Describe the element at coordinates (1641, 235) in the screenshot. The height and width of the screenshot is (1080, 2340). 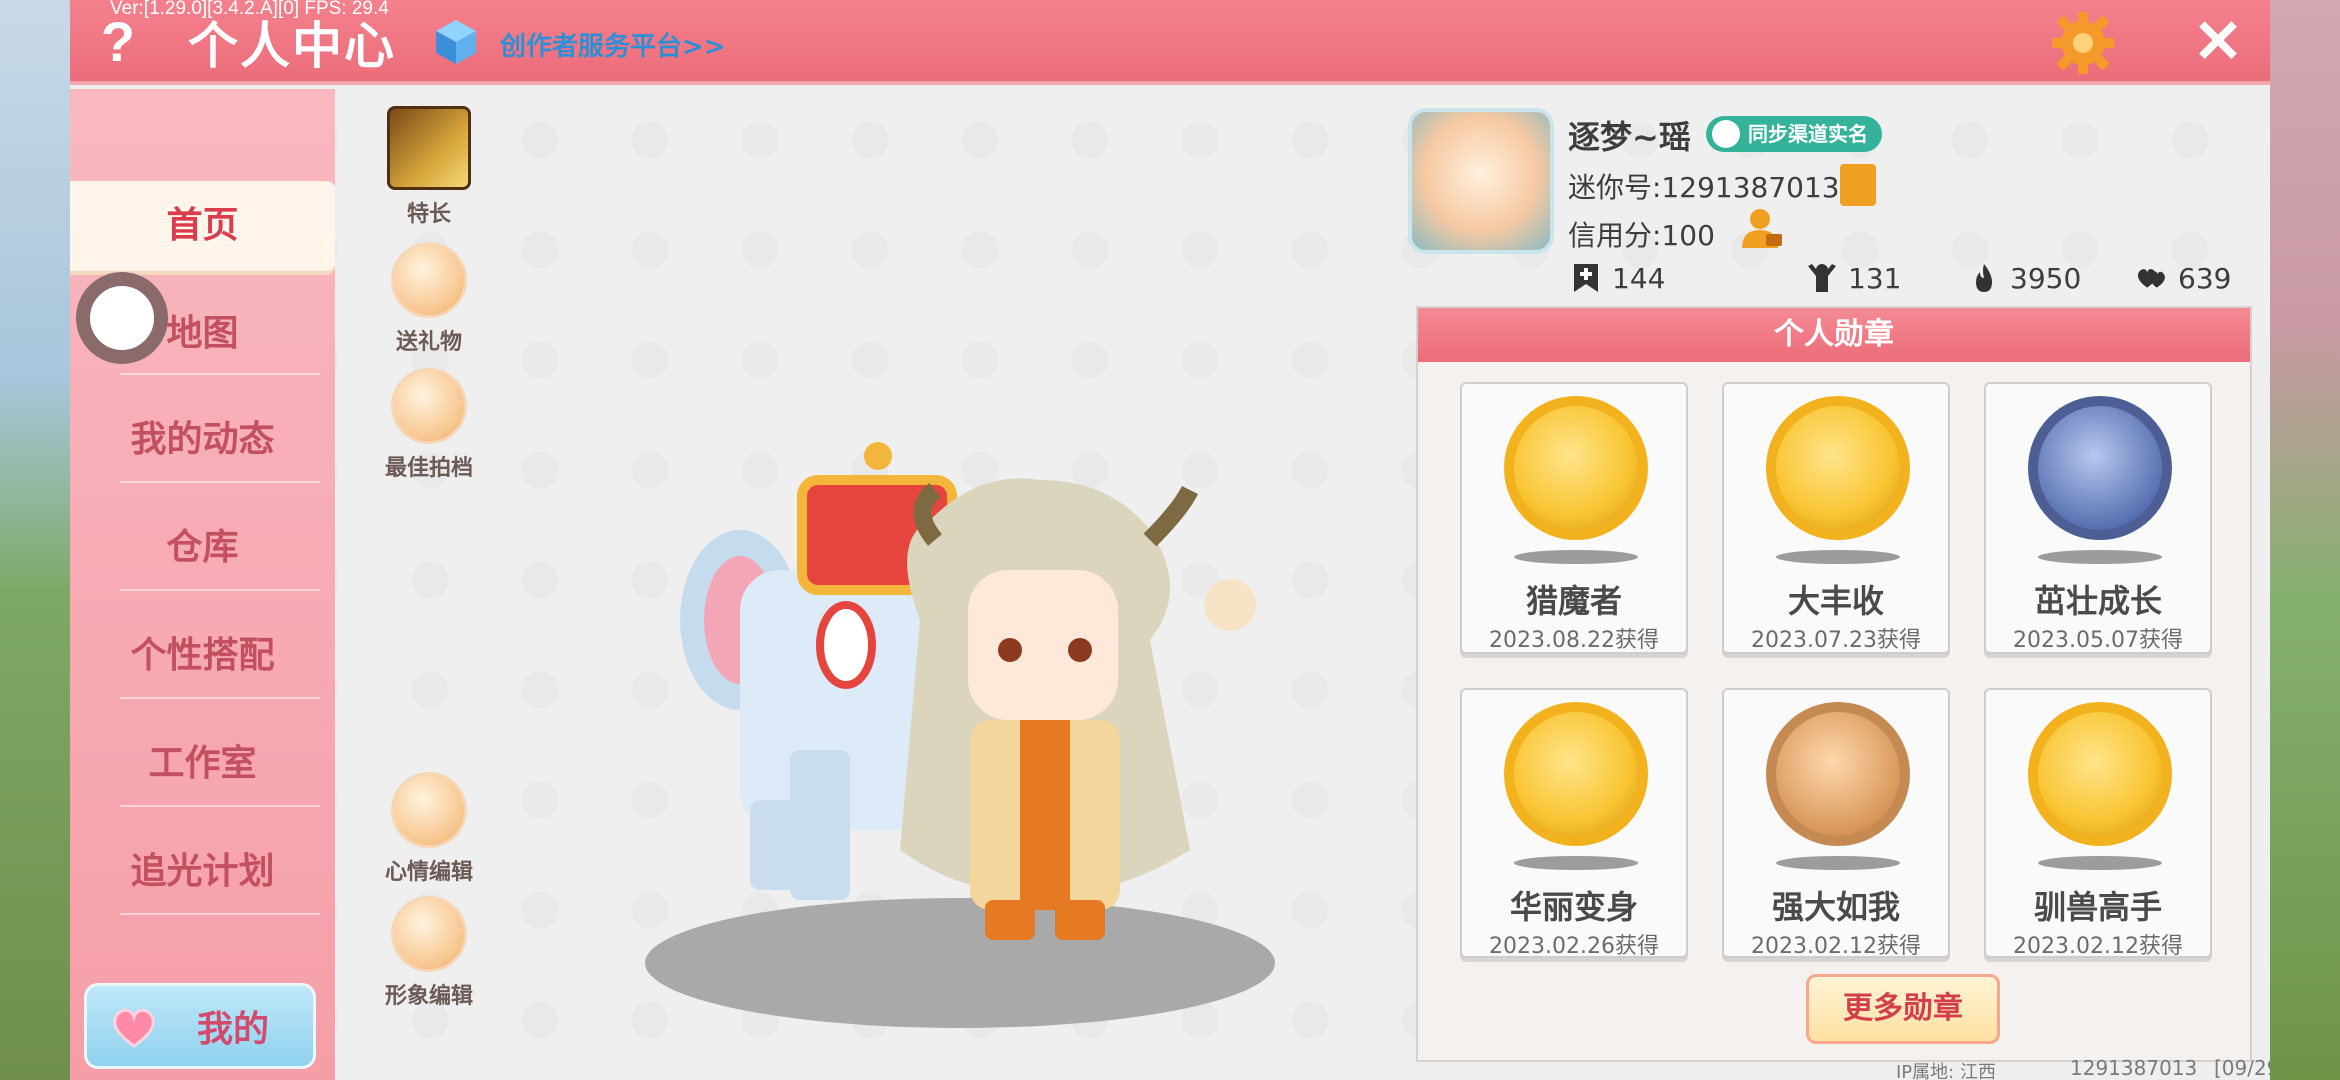
I see `credit-score: 信用分:100` at that location.